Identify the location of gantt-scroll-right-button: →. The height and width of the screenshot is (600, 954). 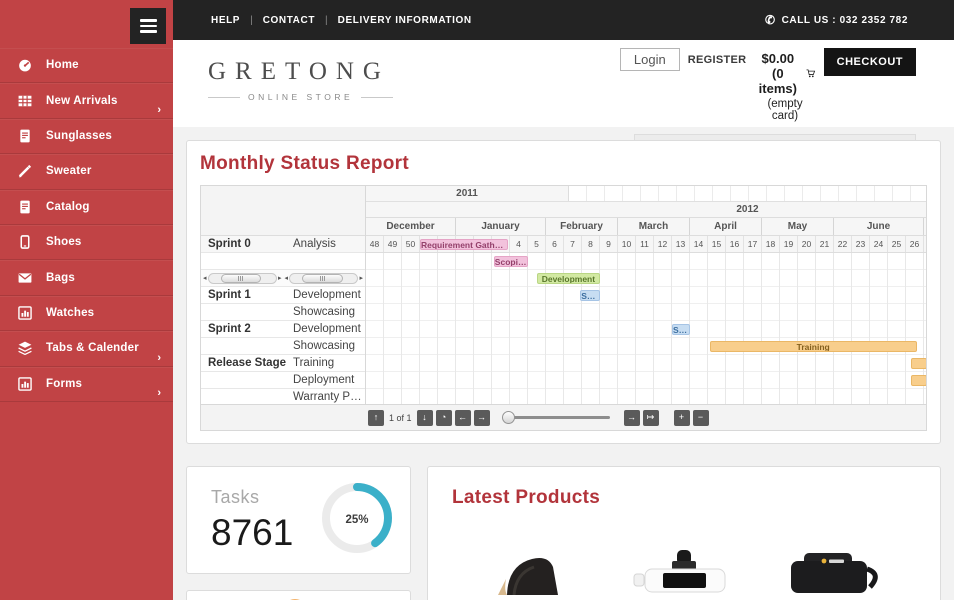
(631, 417).